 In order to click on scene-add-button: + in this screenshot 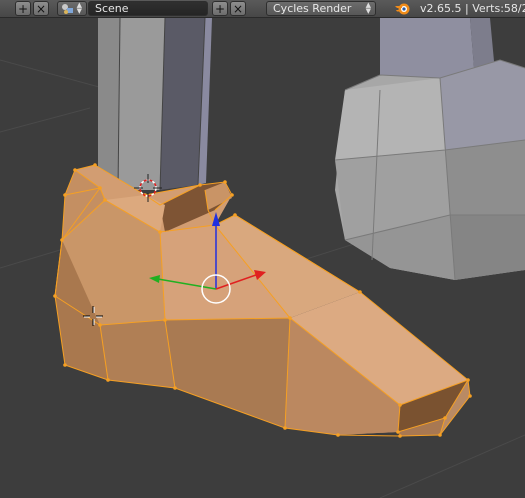, I will do `click(220, 8)`.